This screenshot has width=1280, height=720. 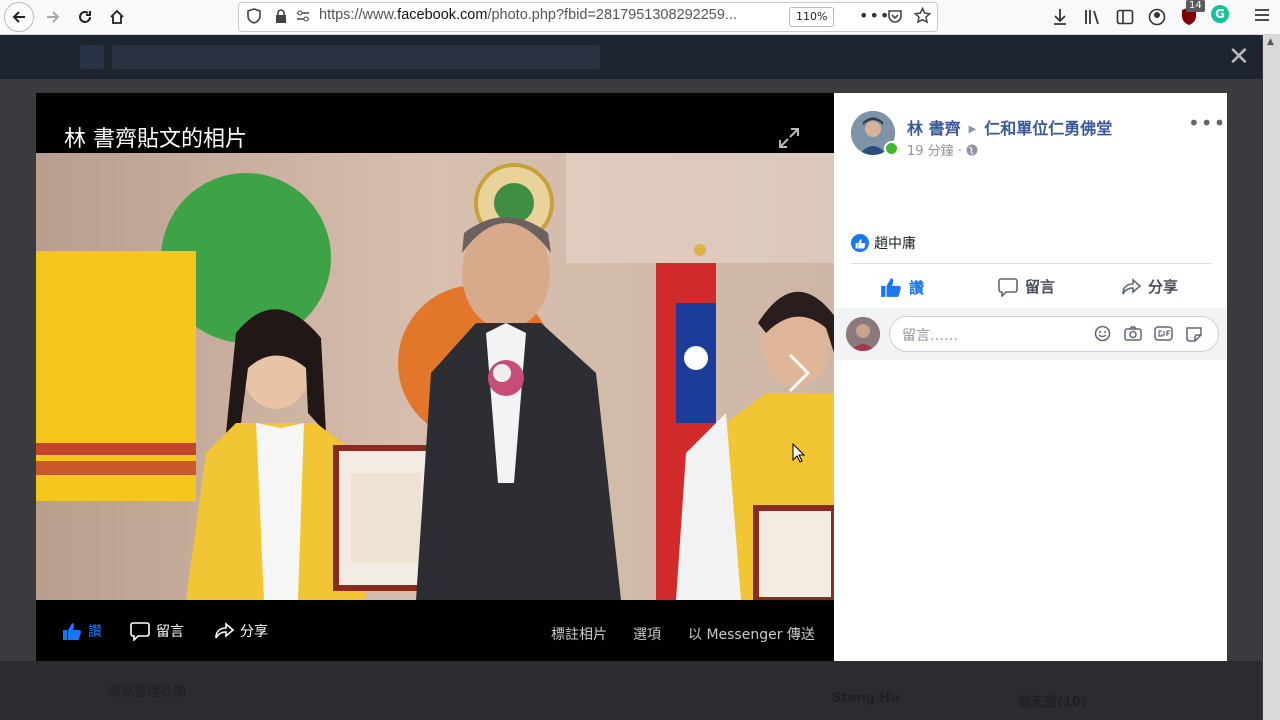 I want to click on bookmark-star-icon, so click(x=922, y=17).